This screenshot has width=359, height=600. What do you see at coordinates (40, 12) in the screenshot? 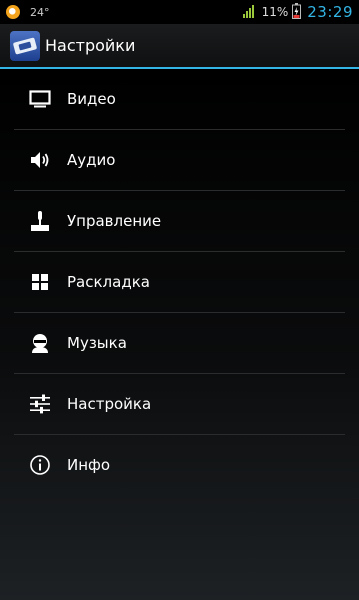
I see `temperature-text: 24°` at bounding box center [40, 12].